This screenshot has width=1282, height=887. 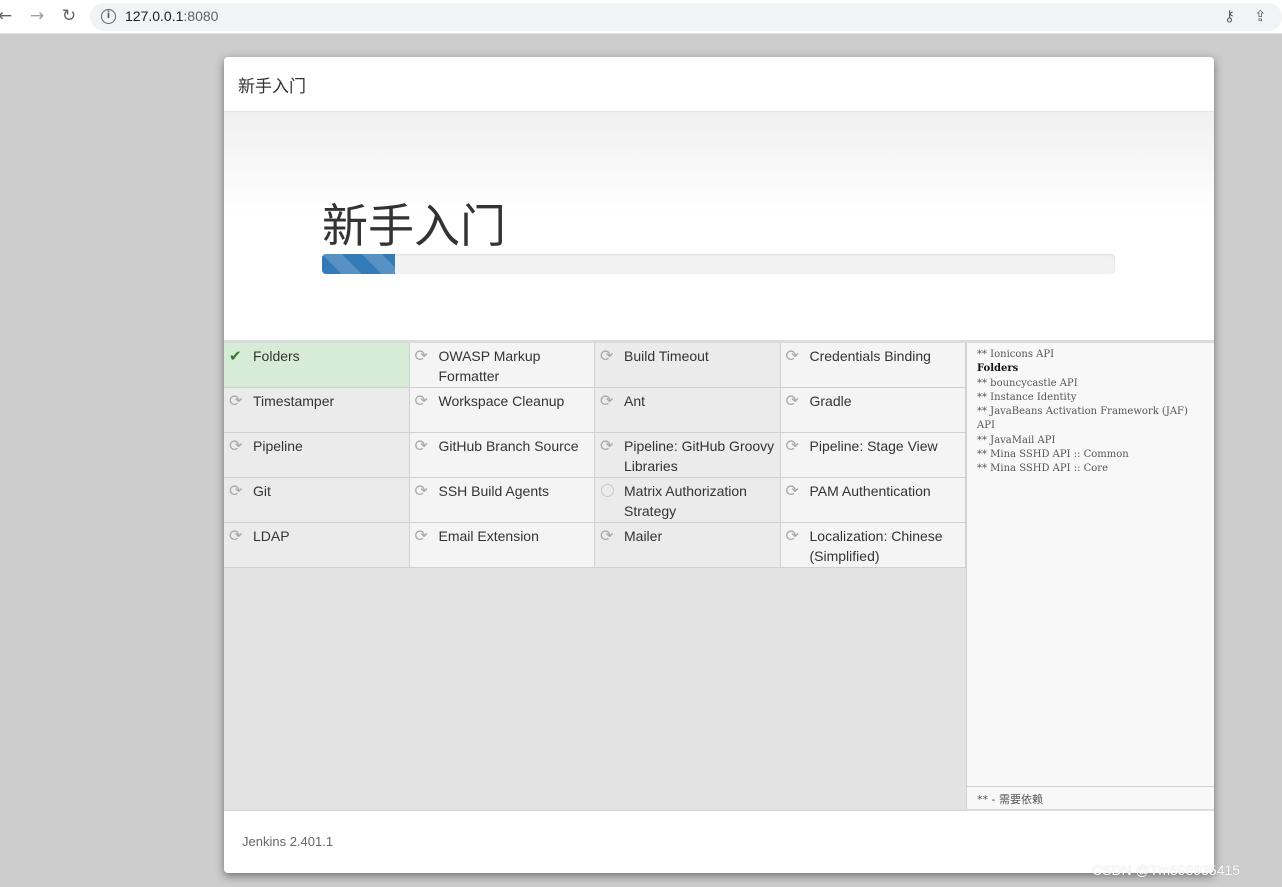 I want to click on forward-icon: →, so click(x=37, y=16).